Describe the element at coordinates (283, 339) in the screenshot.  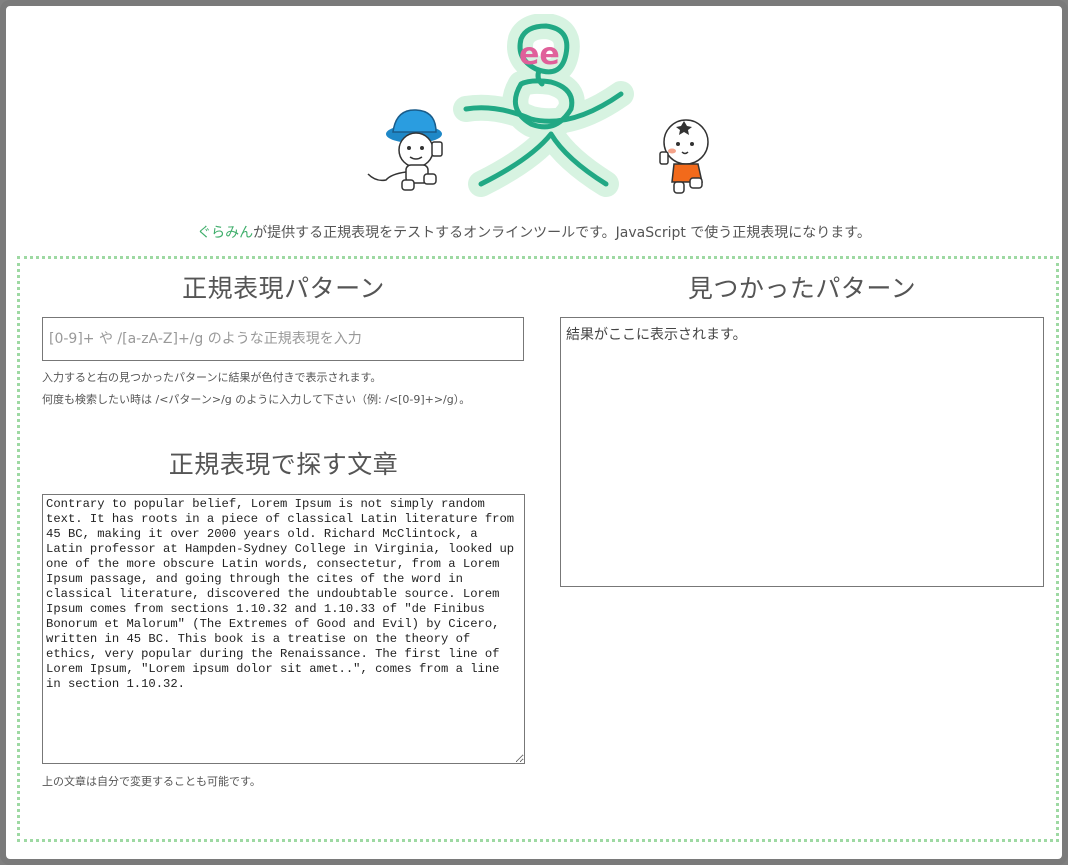
I see `regex-pattern-input` at that location.